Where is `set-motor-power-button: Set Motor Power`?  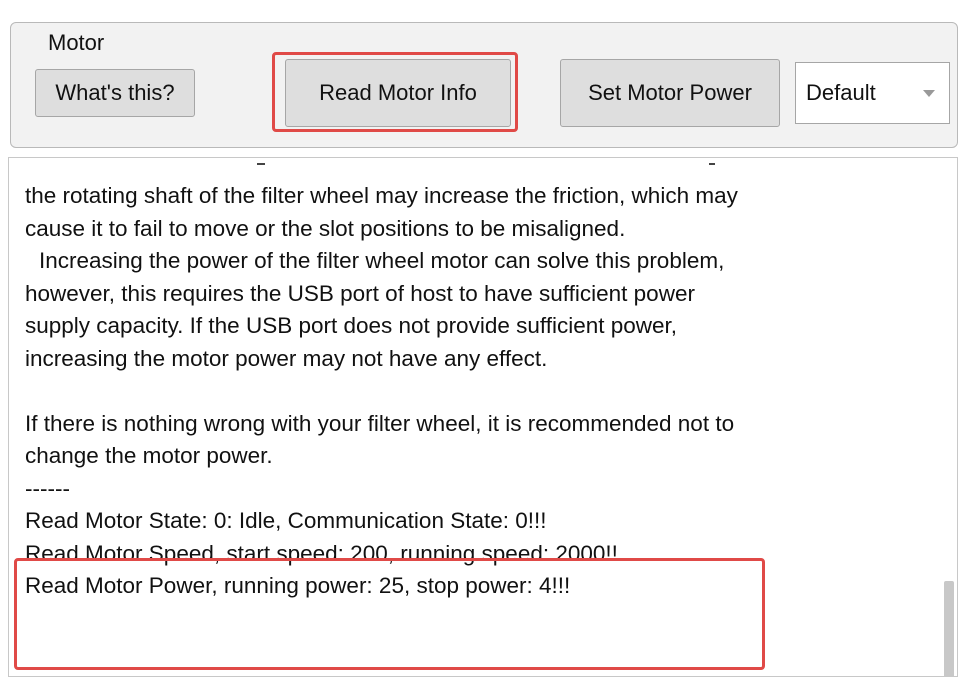
set-motor-power-button: Set Motor Power is located at coordinates (670, 93).